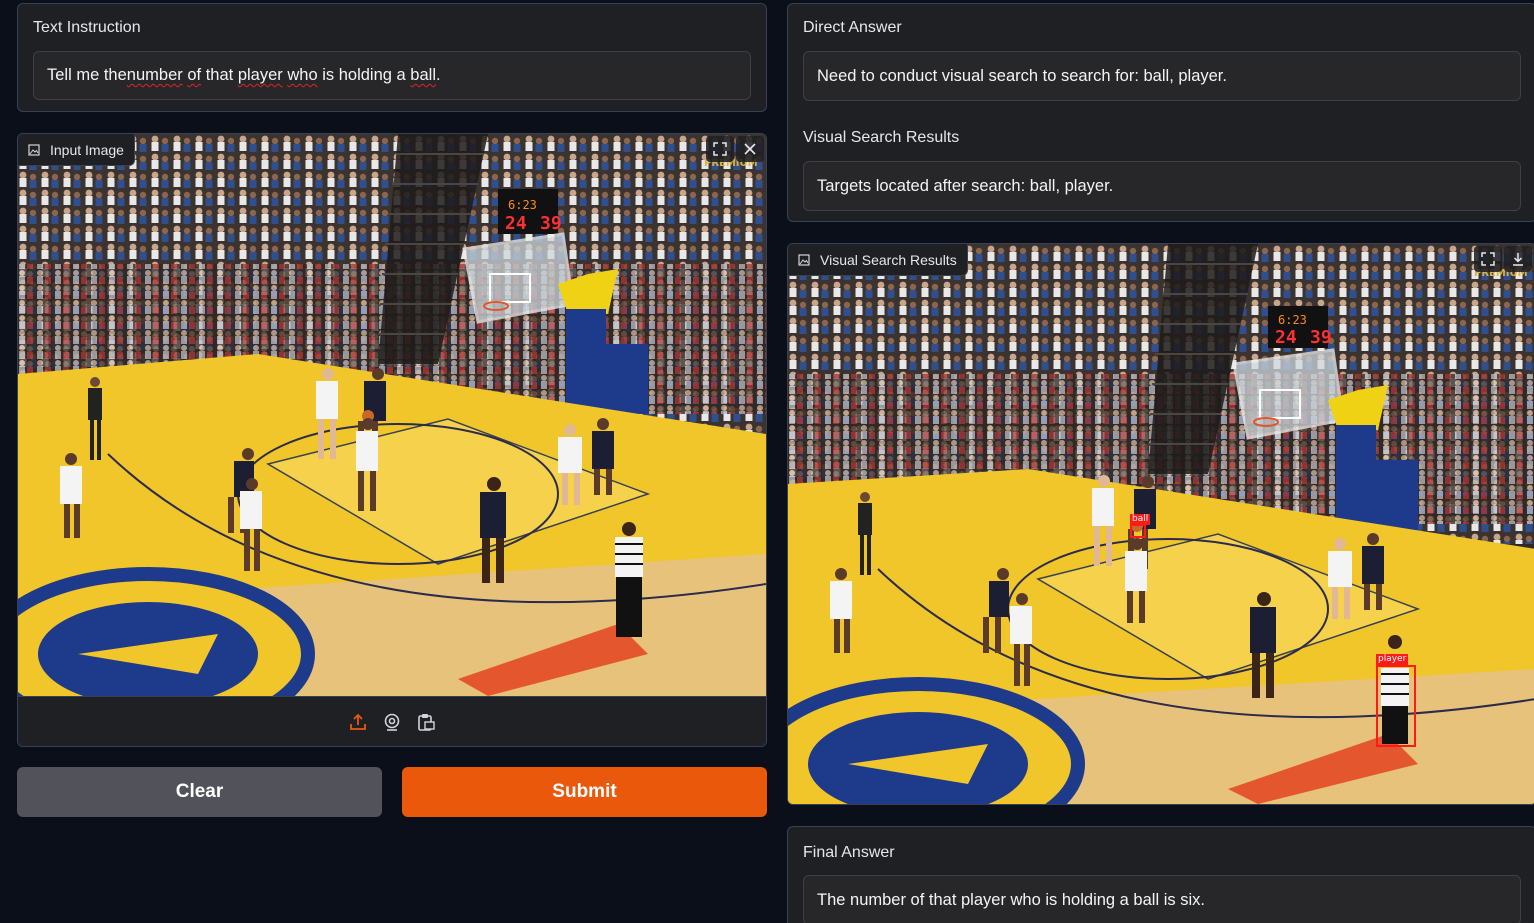 This screenshot has height=923, width=1534. What do you see at coordinates (1138, 531) in the screenshot?
I see `detection-ball-box` at bounding box center [1138, 531].